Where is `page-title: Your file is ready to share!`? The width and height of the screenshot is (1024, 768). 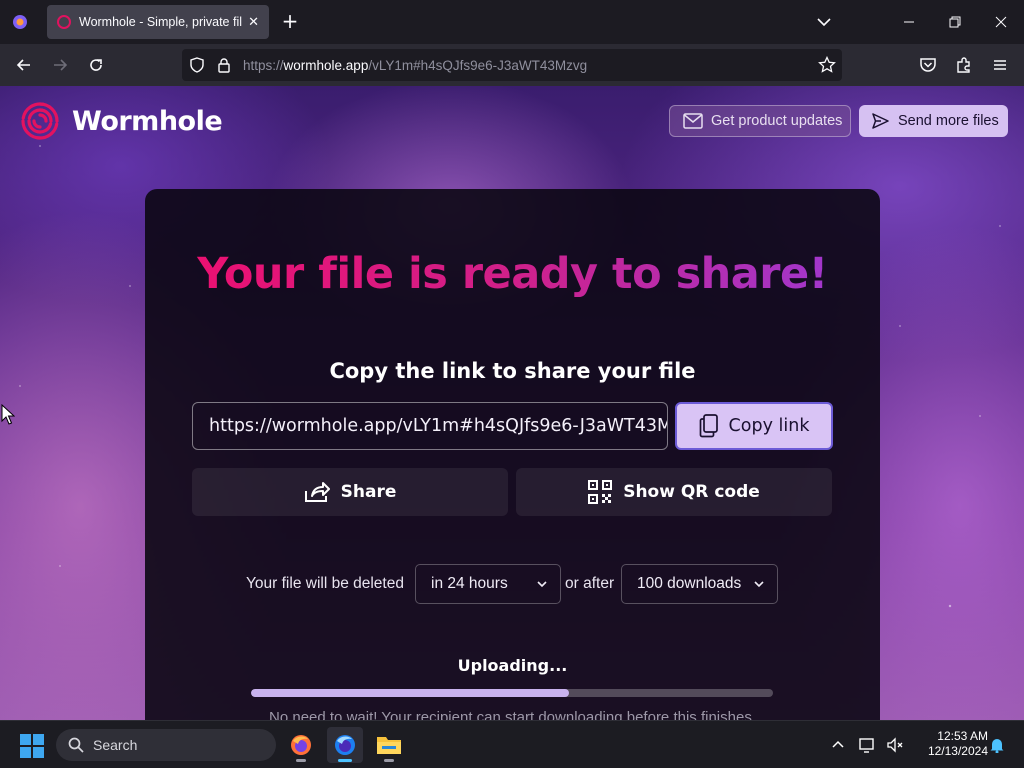
page-title: Your file is ready to share! is located at coordinates (512, 274).